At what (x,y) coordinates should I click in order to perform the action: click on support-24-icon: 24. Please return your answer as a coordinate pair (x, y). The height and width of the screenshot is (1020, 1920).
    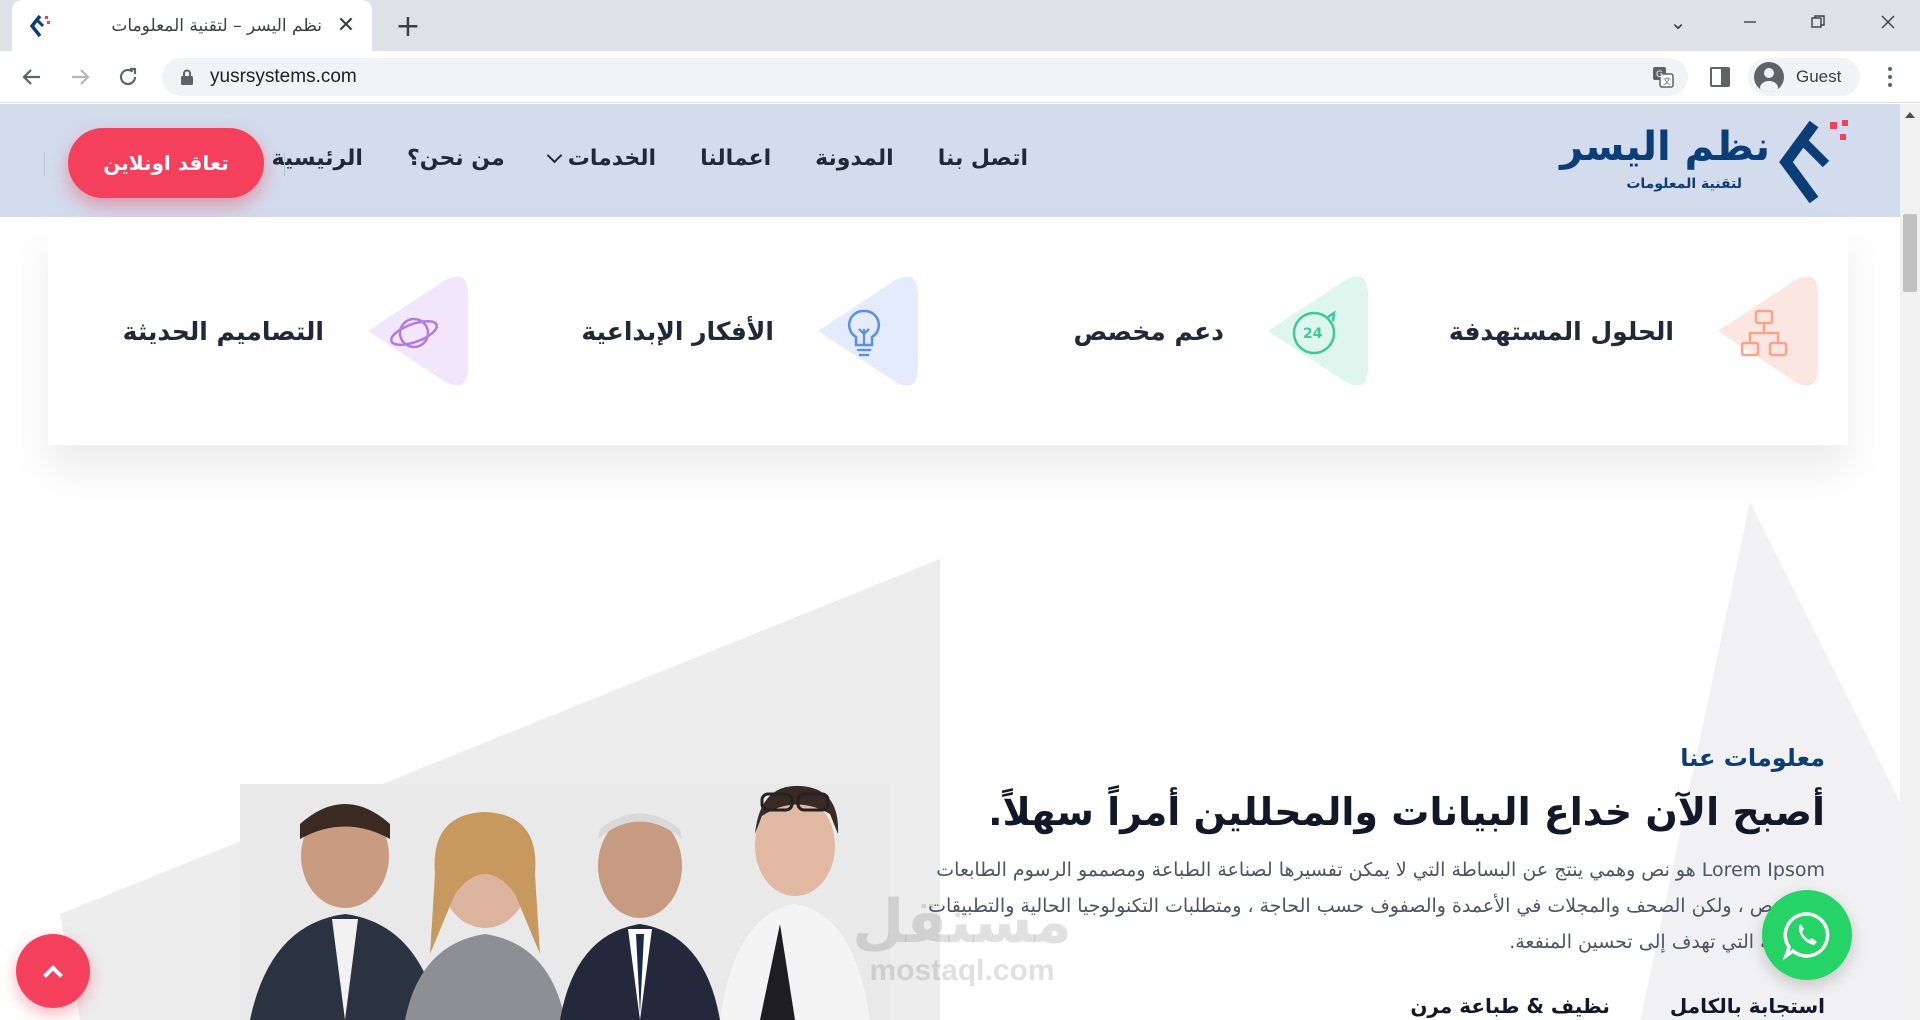
    Looking at the image, I should click on (1314, 332).